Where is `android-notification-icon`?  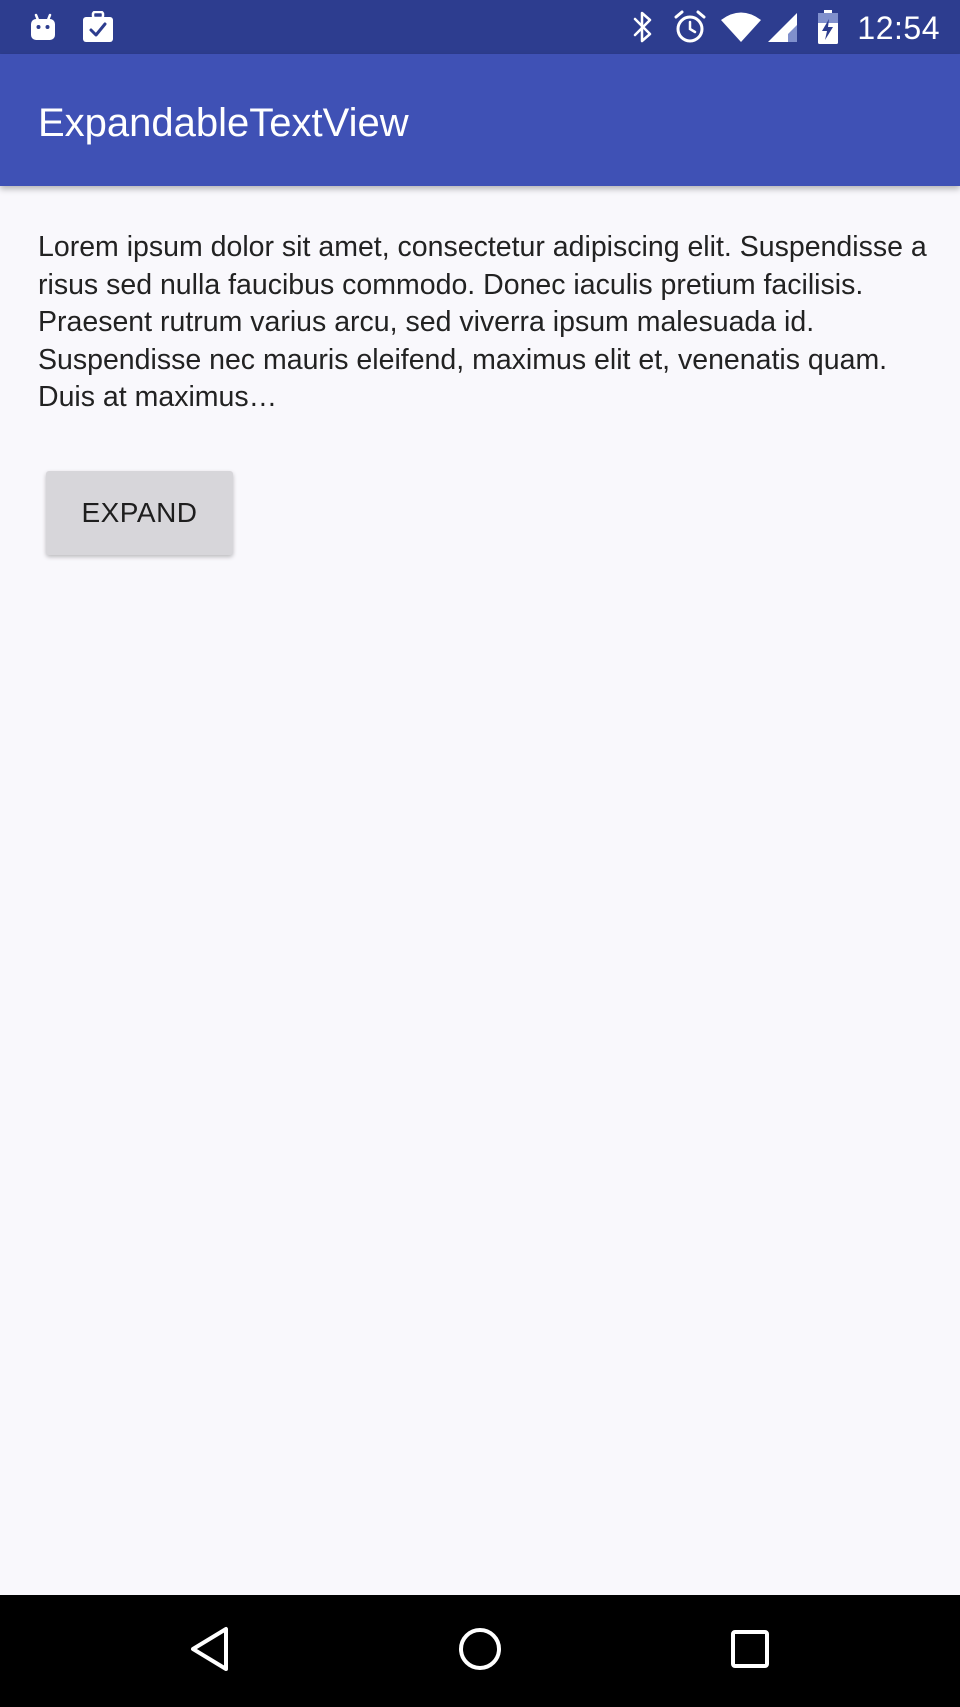 android-notification-icon is located at coordinates (43, 27).